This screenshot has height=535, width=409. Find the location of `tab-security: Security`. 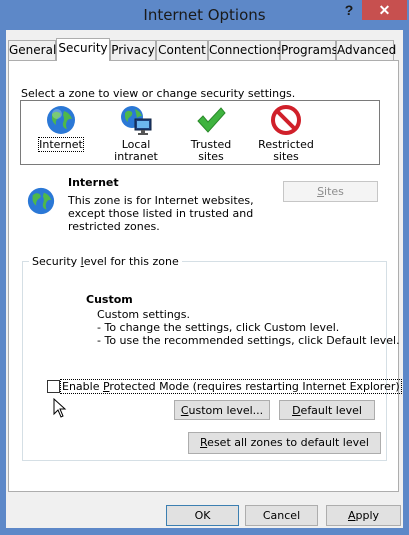

tab-security: Security is located at coordinates (83, 49).